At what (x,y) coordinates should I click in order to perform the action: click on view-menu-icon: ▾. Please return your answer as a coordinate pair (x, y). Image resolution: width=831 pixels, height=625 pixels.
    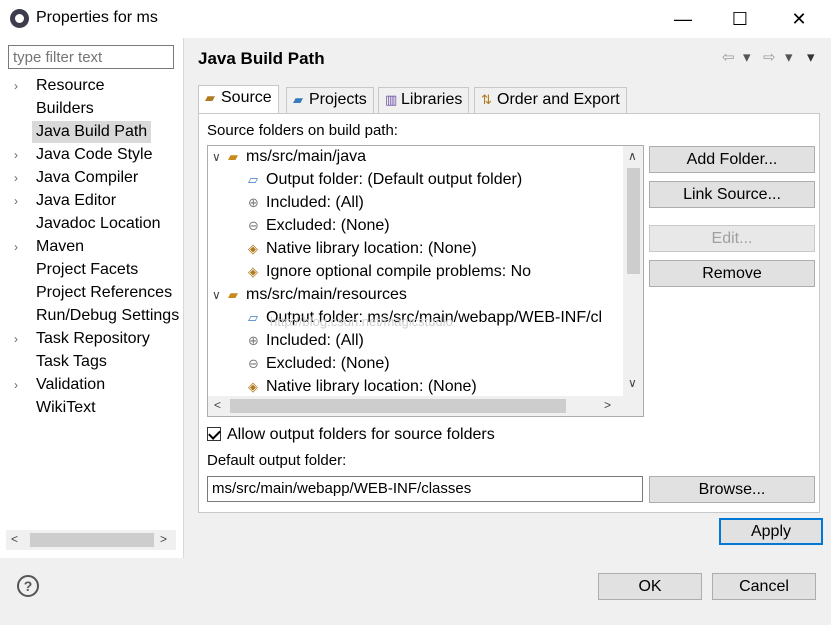
    Looking at the image, I should click on (811, 57).